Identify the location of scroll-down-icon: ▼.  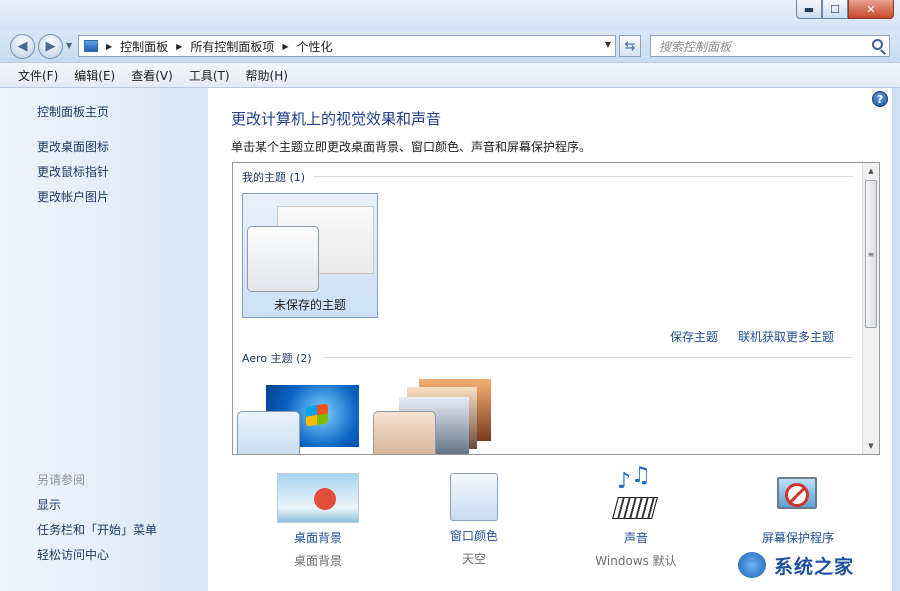
(871, 446).